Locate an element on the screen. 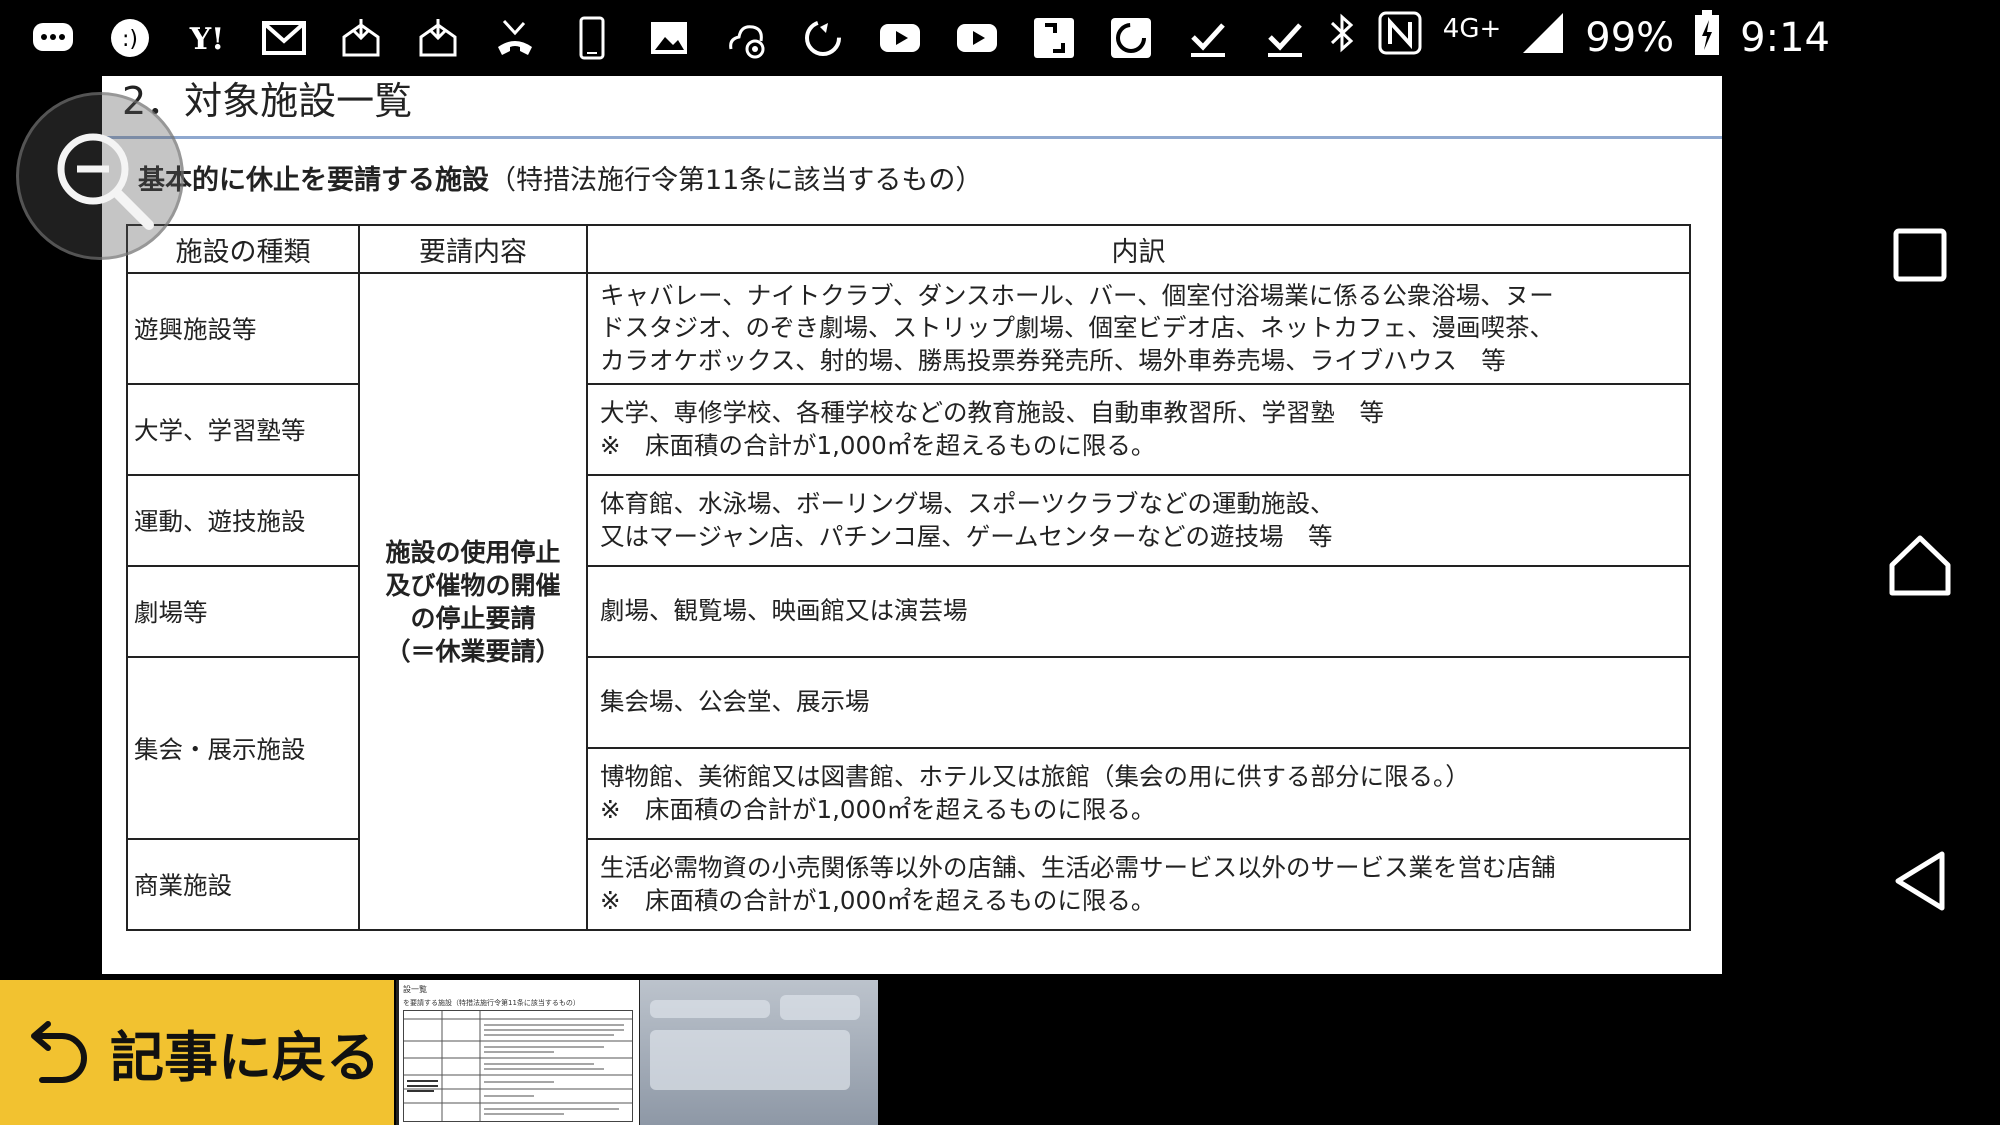 The image size is (2000, 1125). back-triangle-icon is located at coordinates (1920, 881).